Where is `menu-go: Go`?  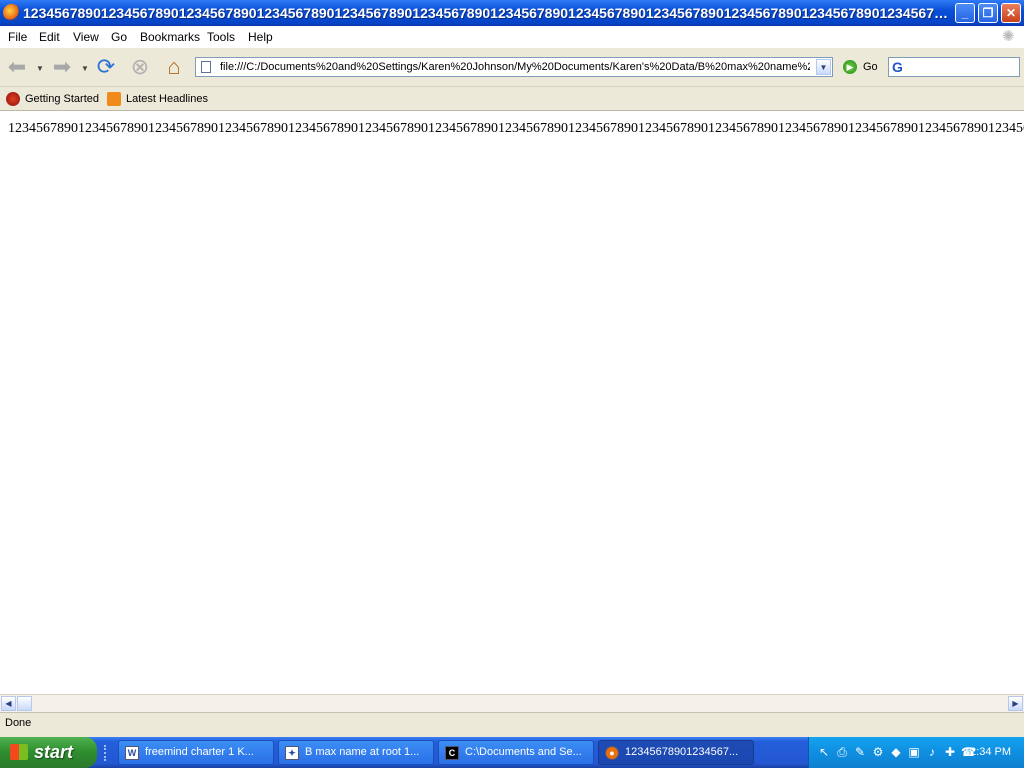
menu-go: Go is located at coordinates (119, 37).